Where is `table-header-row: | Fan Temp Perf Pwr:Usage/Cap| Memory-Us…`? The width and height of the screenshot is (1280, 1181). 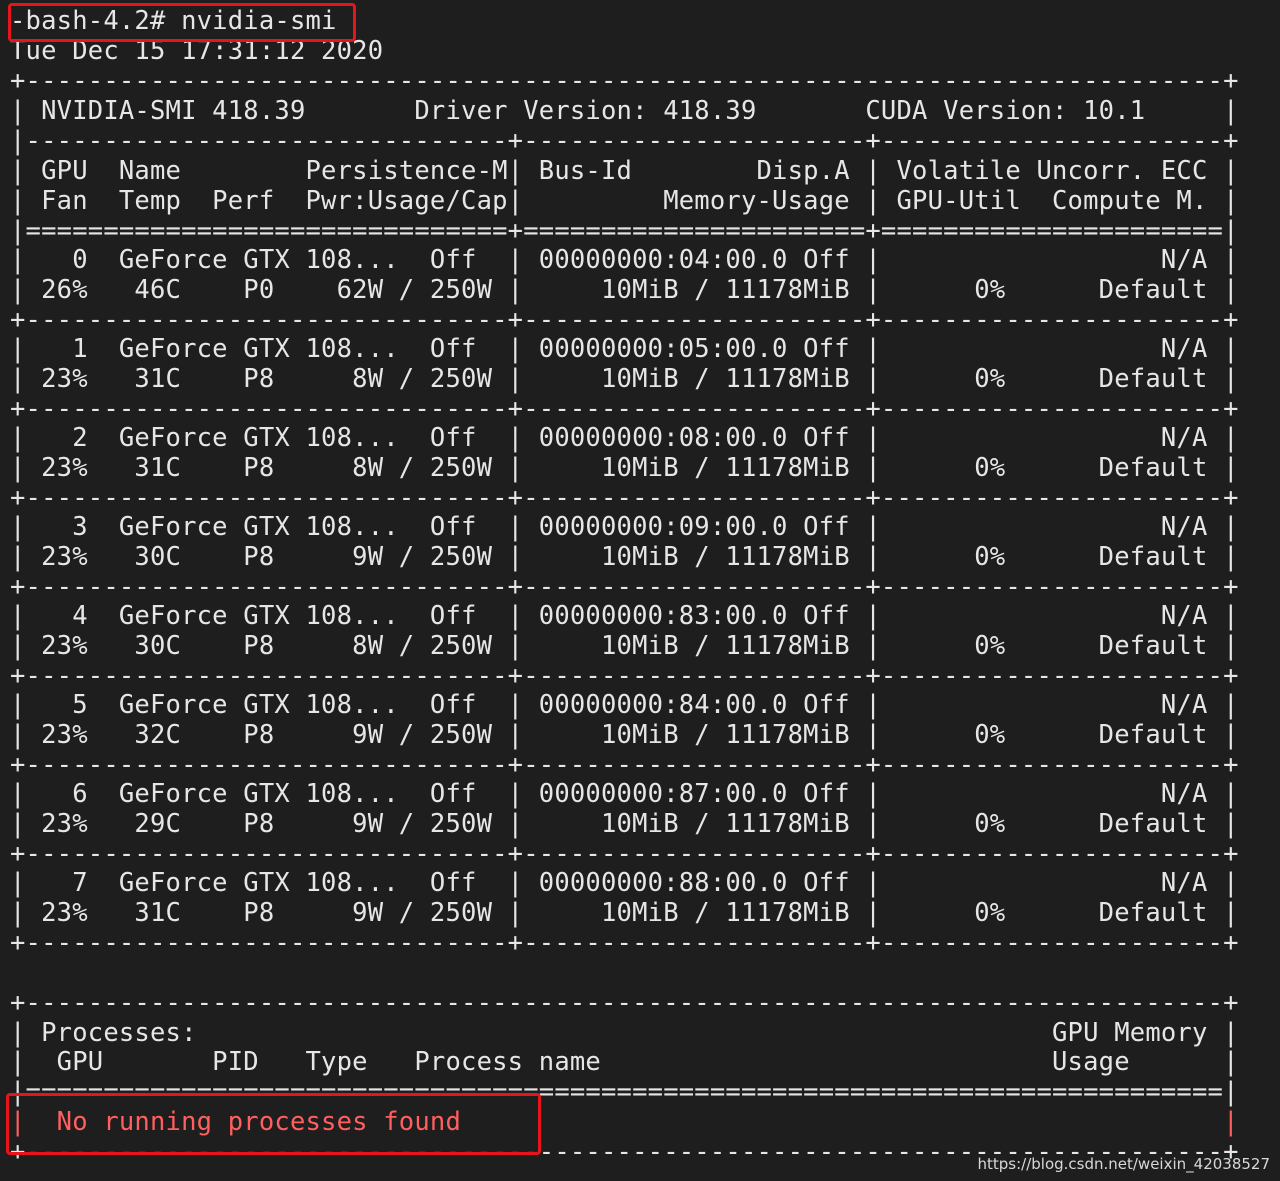
table-header-row: | Fan Temp Perf Pwr:Usage/Cap| Memory-Us… is located at coordinates (624, 201).